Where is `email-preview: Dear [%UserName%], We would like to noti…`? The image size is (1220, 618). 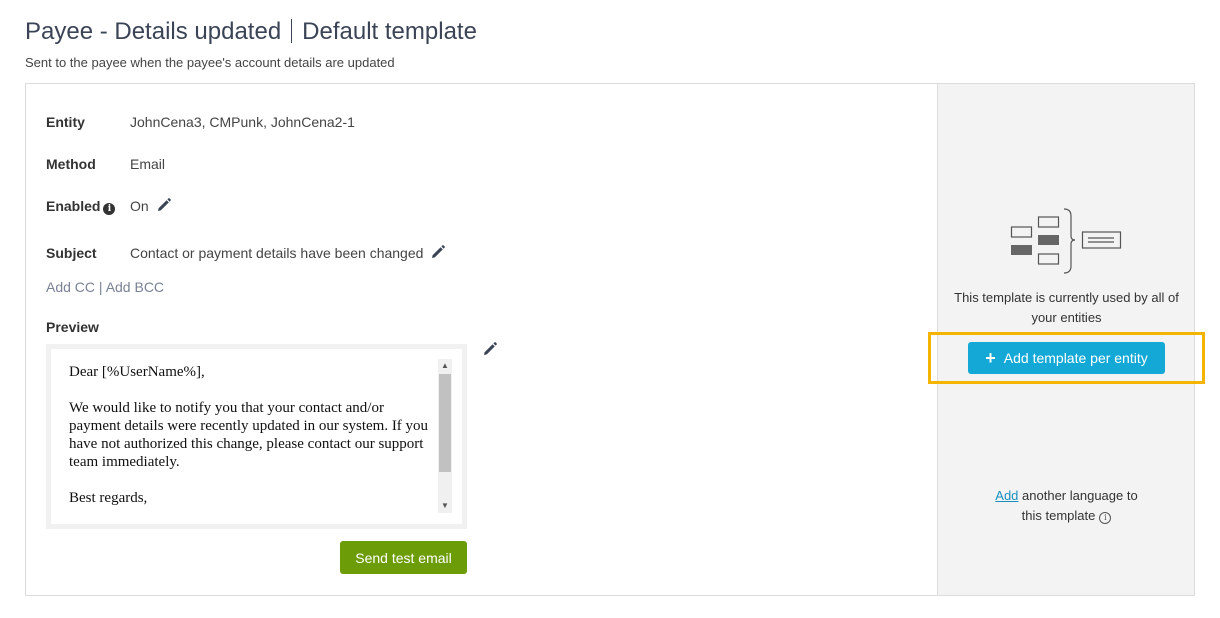
email-preview: Dear [%UserName%], We would like to noti… is located at coordinates (256, 436).